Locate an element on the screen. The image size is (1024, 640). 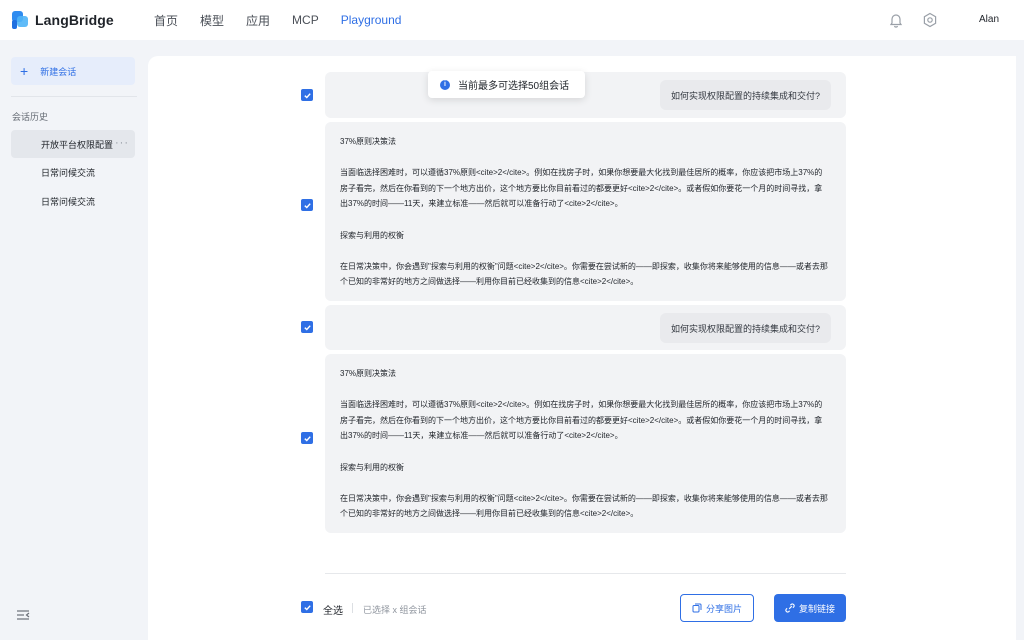
history-item: 开放平台权限配置 ··· is located at coordinates (73, 144).